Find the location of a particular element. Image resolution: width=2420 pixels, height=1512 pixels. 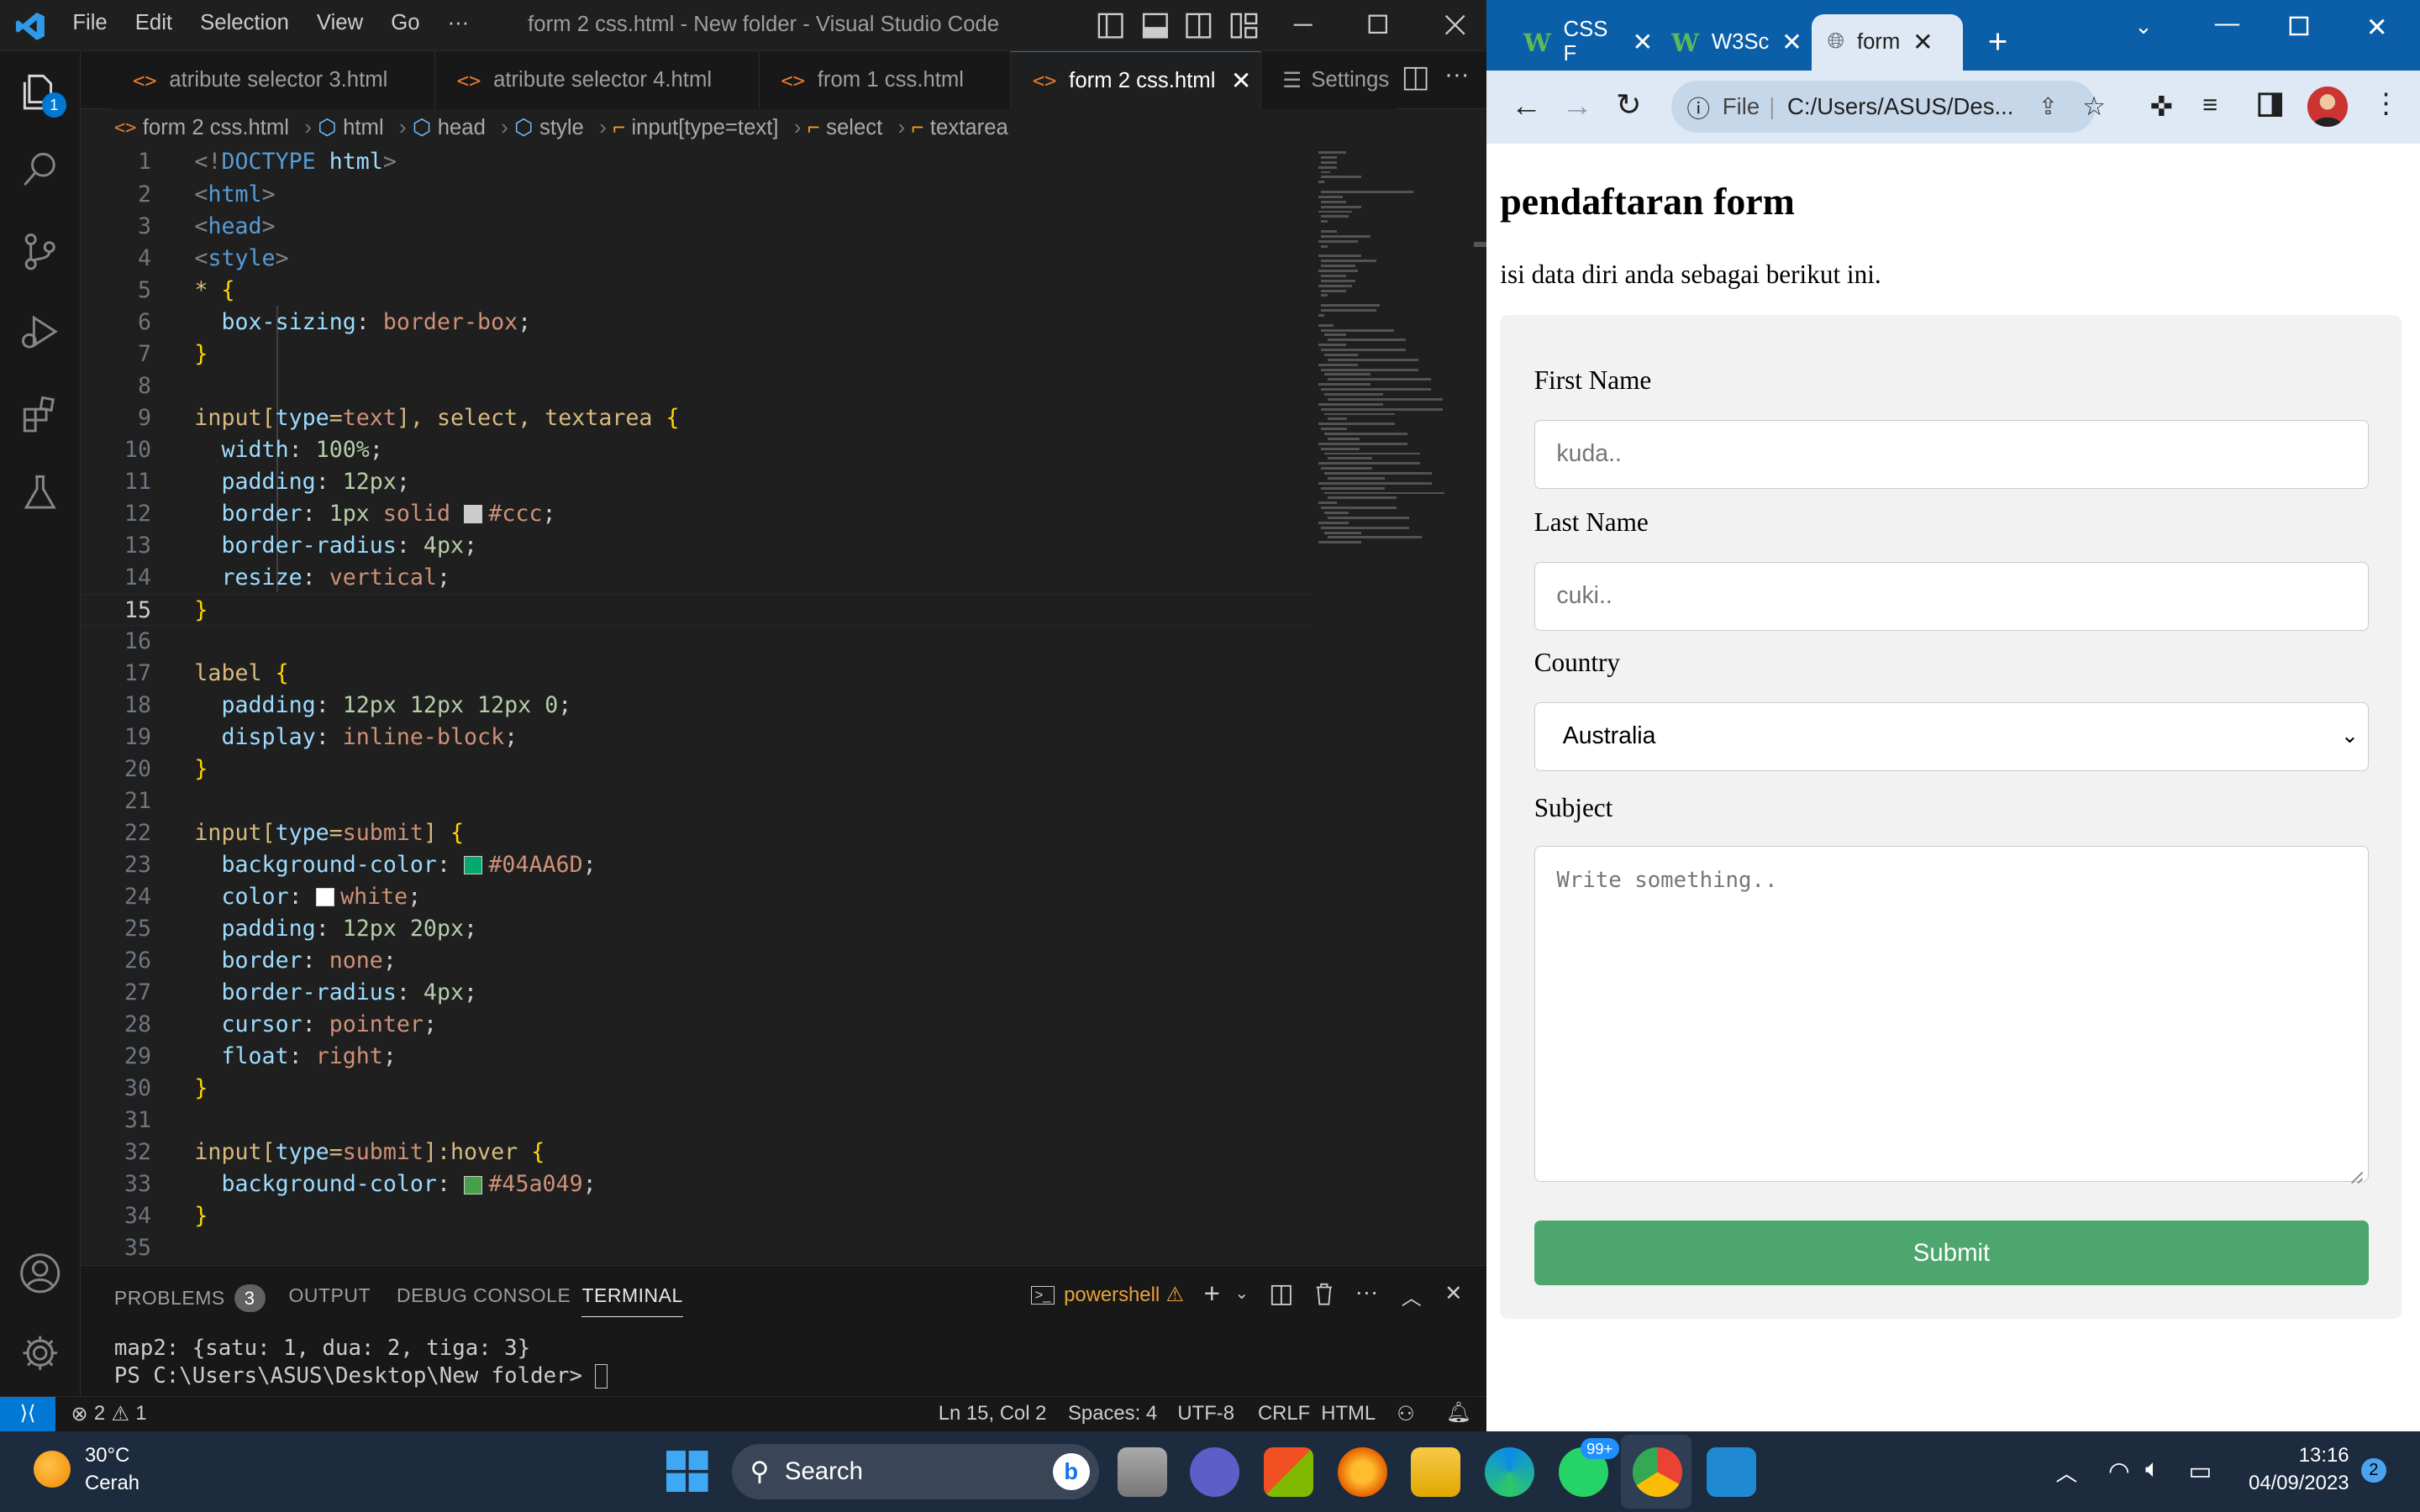

menu-edit: Edit is located at coordinates (153, 23).